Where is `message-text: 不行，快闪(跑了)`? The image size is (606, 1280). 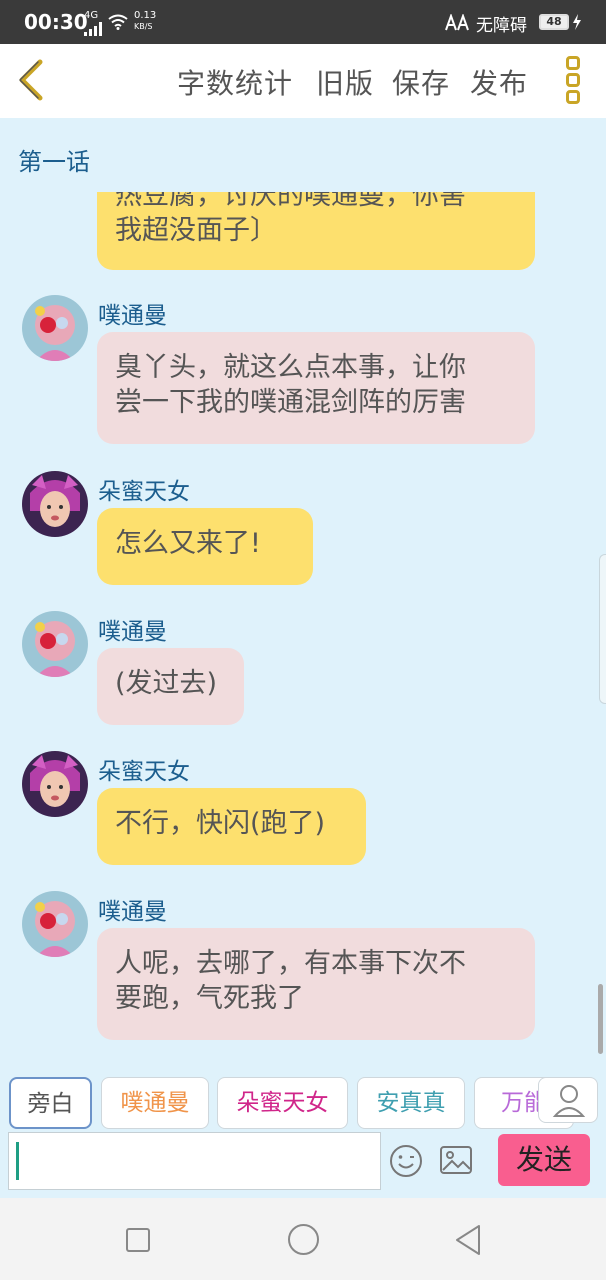
message-text: 不行，快闪(跑了) is located at coordinates (220, 823).